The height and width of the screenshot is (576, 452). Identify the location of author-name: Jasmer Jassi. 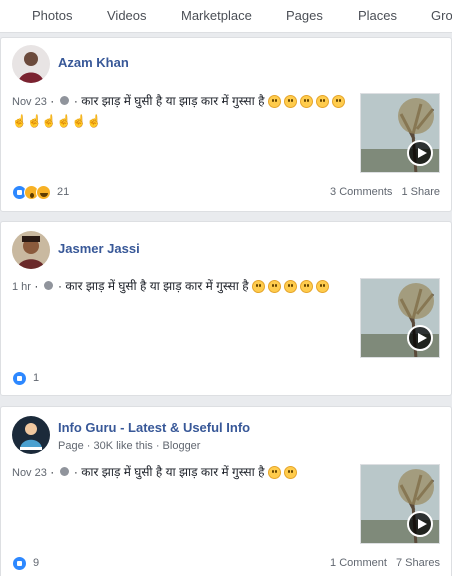
(99, 248).